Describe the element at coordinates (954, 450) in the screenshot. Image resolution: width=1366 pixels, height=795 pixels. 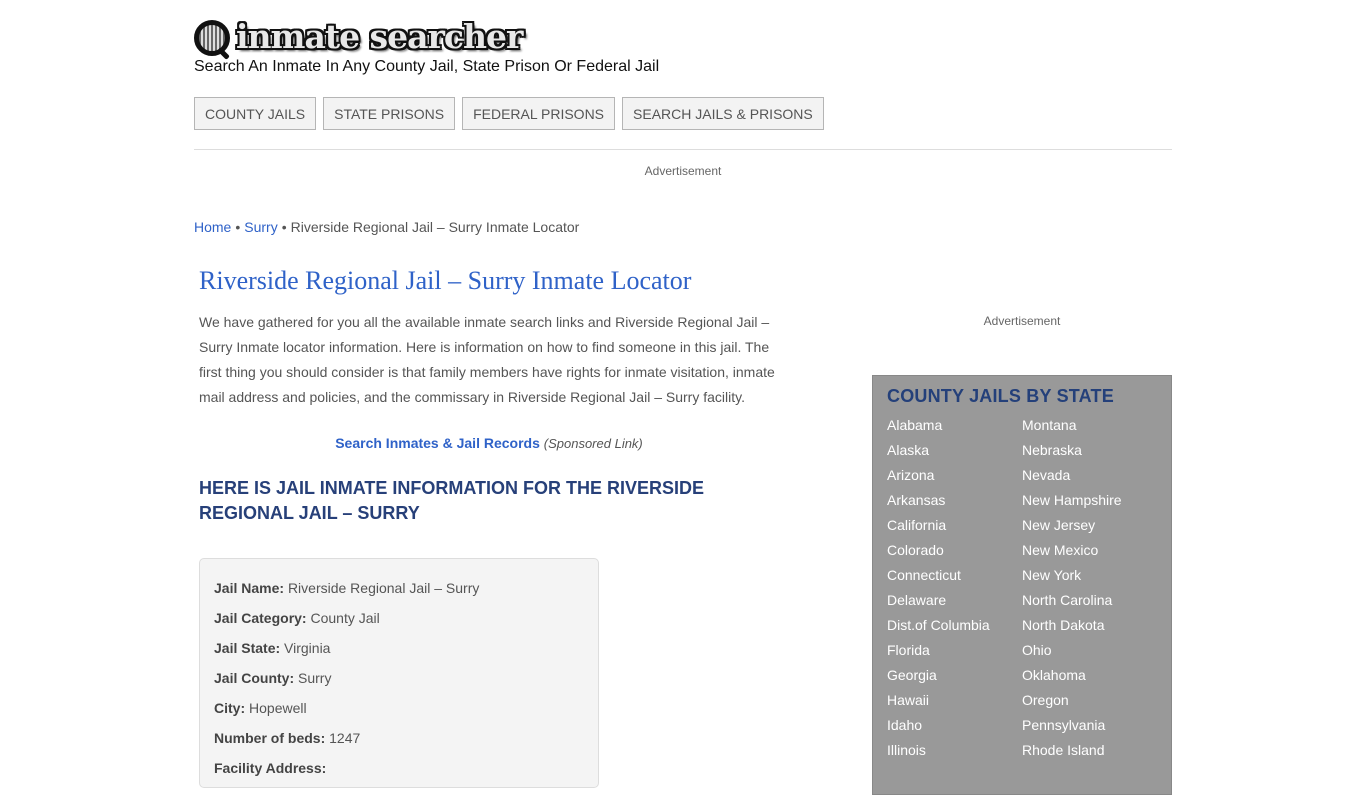
I see `state-link-alaska: Alaska` at that location.